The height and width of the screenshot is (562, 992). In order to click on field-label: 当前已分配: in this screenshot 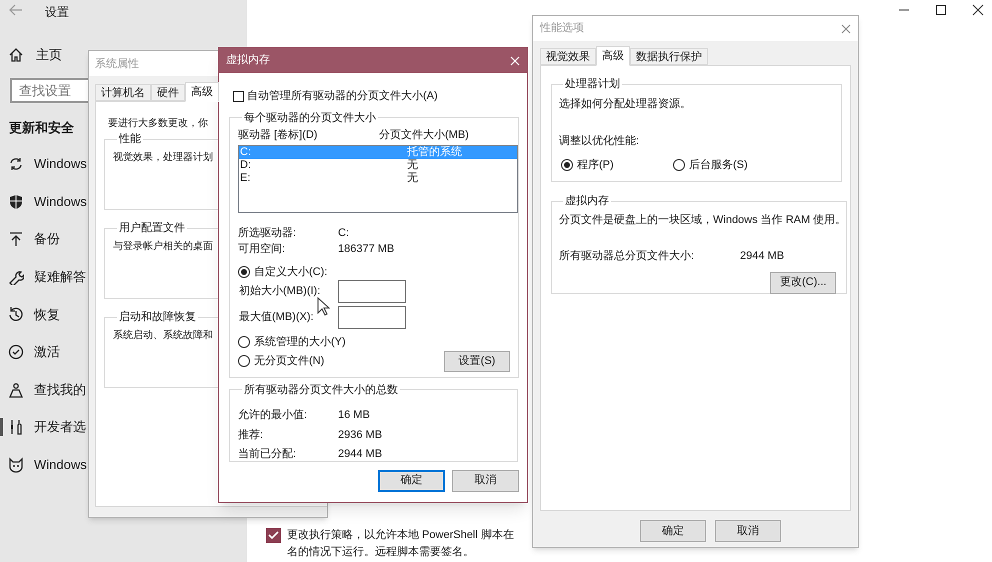, I will do `click(267, 454)`.